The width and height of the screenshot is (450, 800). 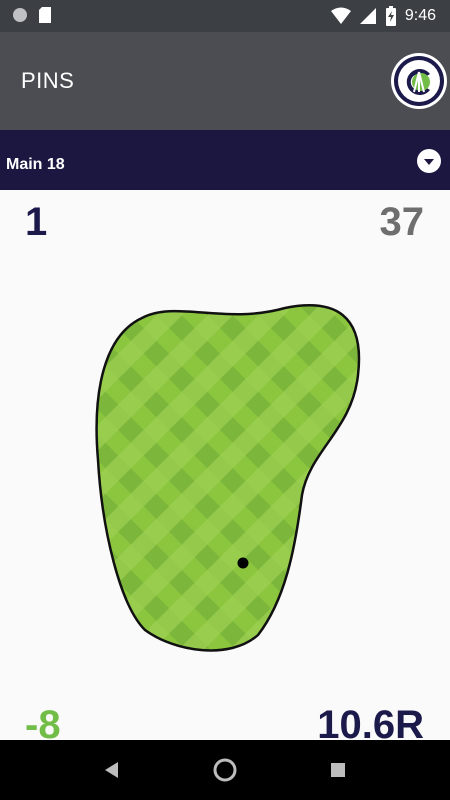 I want to click on course-dropdown-button, so click(x=429, y=161).